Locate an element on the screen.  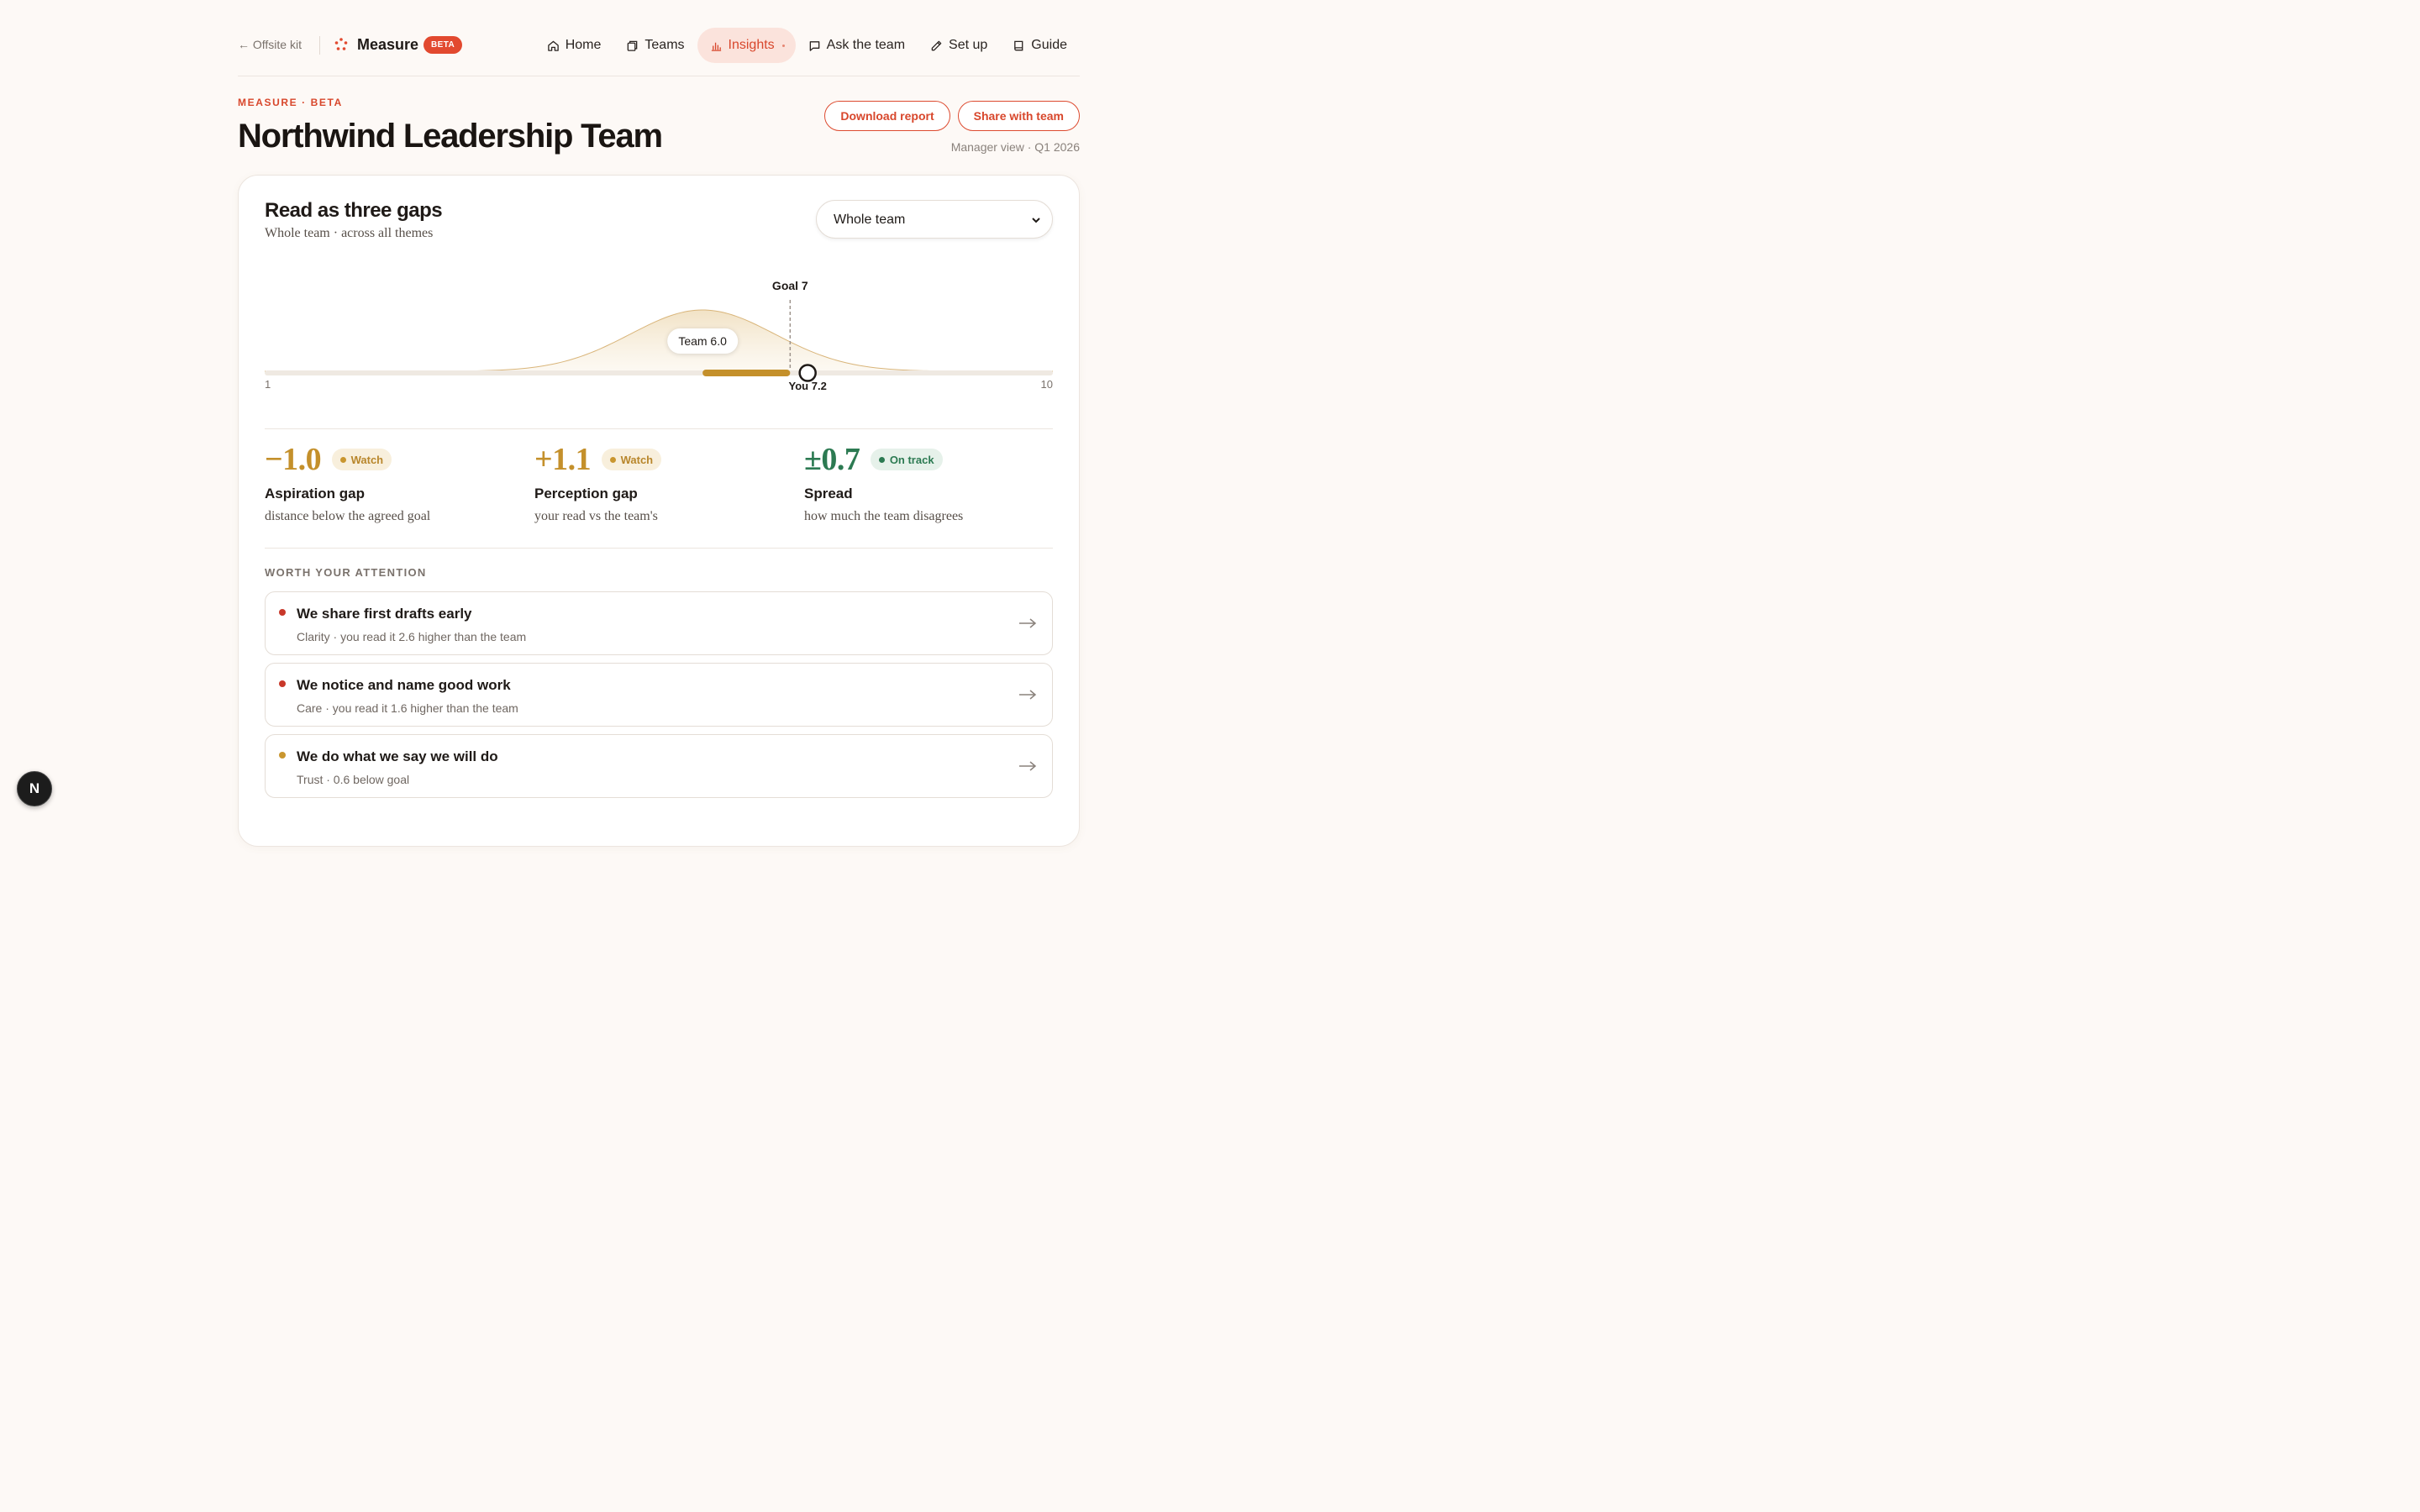
brand-name: Measure is located at coordinates (387, 45).